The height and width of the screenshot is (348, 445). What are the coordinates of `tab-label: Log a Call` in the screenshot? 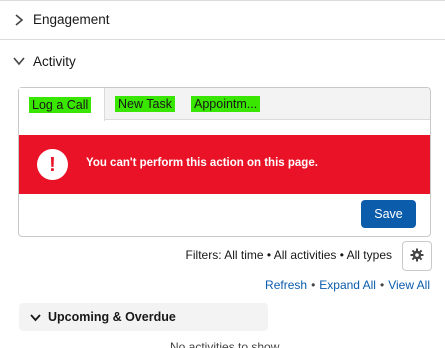 It's located at (60, 104).